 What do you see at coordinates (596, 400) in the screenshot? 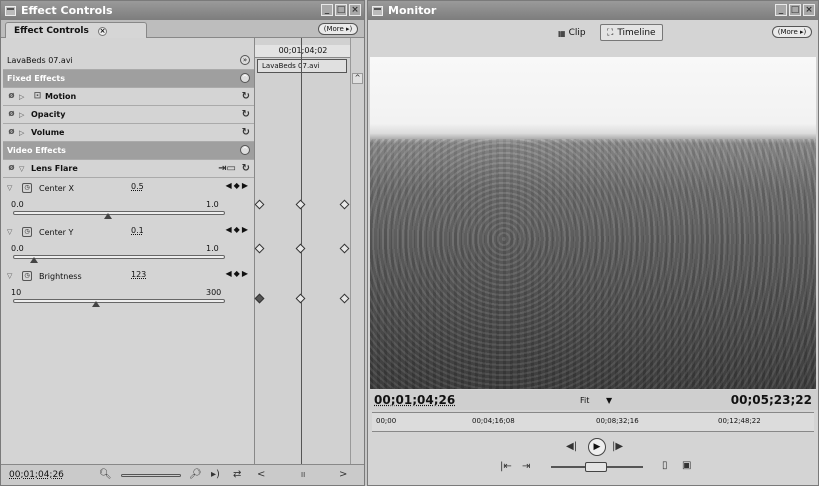
I see `fit-dropdown: Fit ▼` at bounding box center [596, 400].